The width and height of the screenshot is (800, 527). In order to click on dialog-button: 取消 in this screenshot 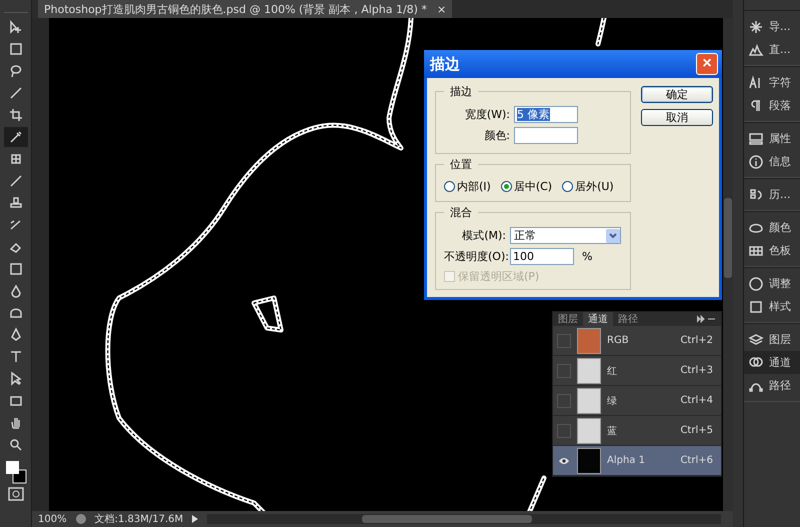, I will do `click(677, 117)`.